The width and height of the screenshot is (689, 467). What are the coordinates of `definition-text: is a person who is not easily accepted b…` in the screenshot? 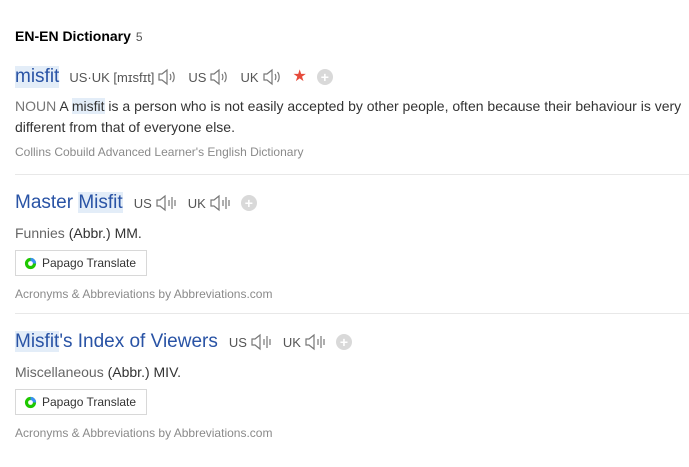 It's located at (348, 116).